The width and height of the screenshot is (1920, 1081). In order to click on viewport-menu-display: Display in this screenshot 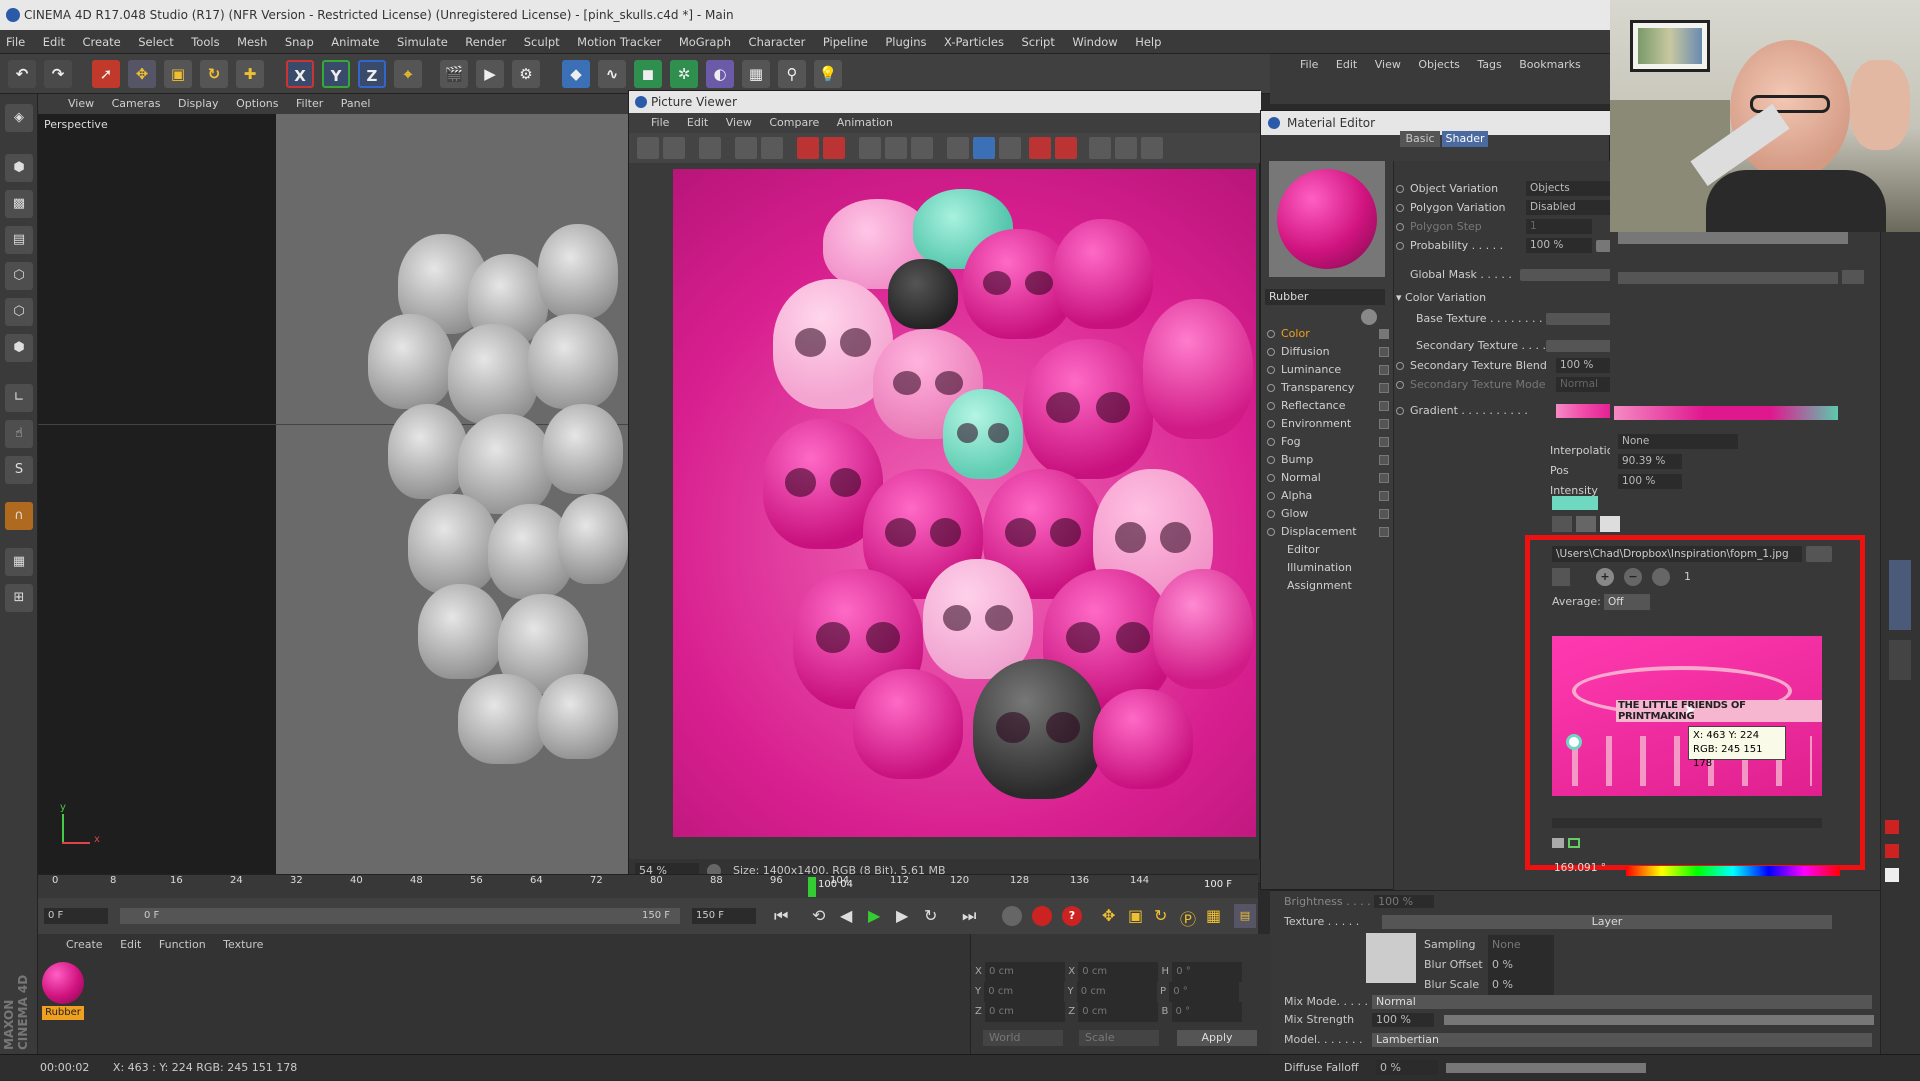, I will do `click(198, 103)`.